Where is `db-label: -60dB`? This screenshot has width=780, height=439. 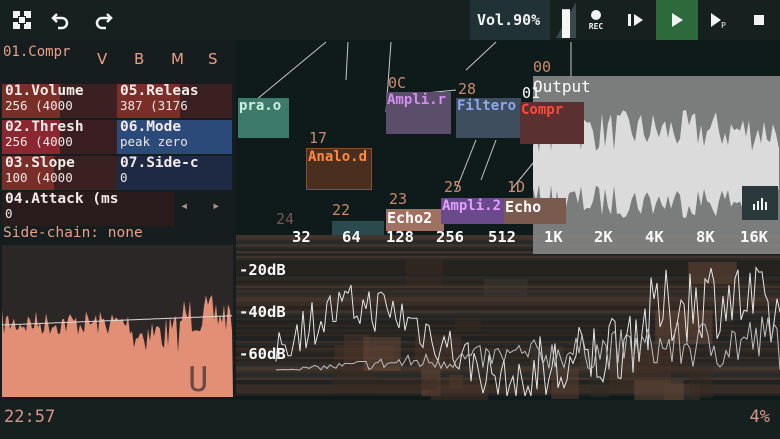 db-label: -60dB is located at coordinates (262, 354).